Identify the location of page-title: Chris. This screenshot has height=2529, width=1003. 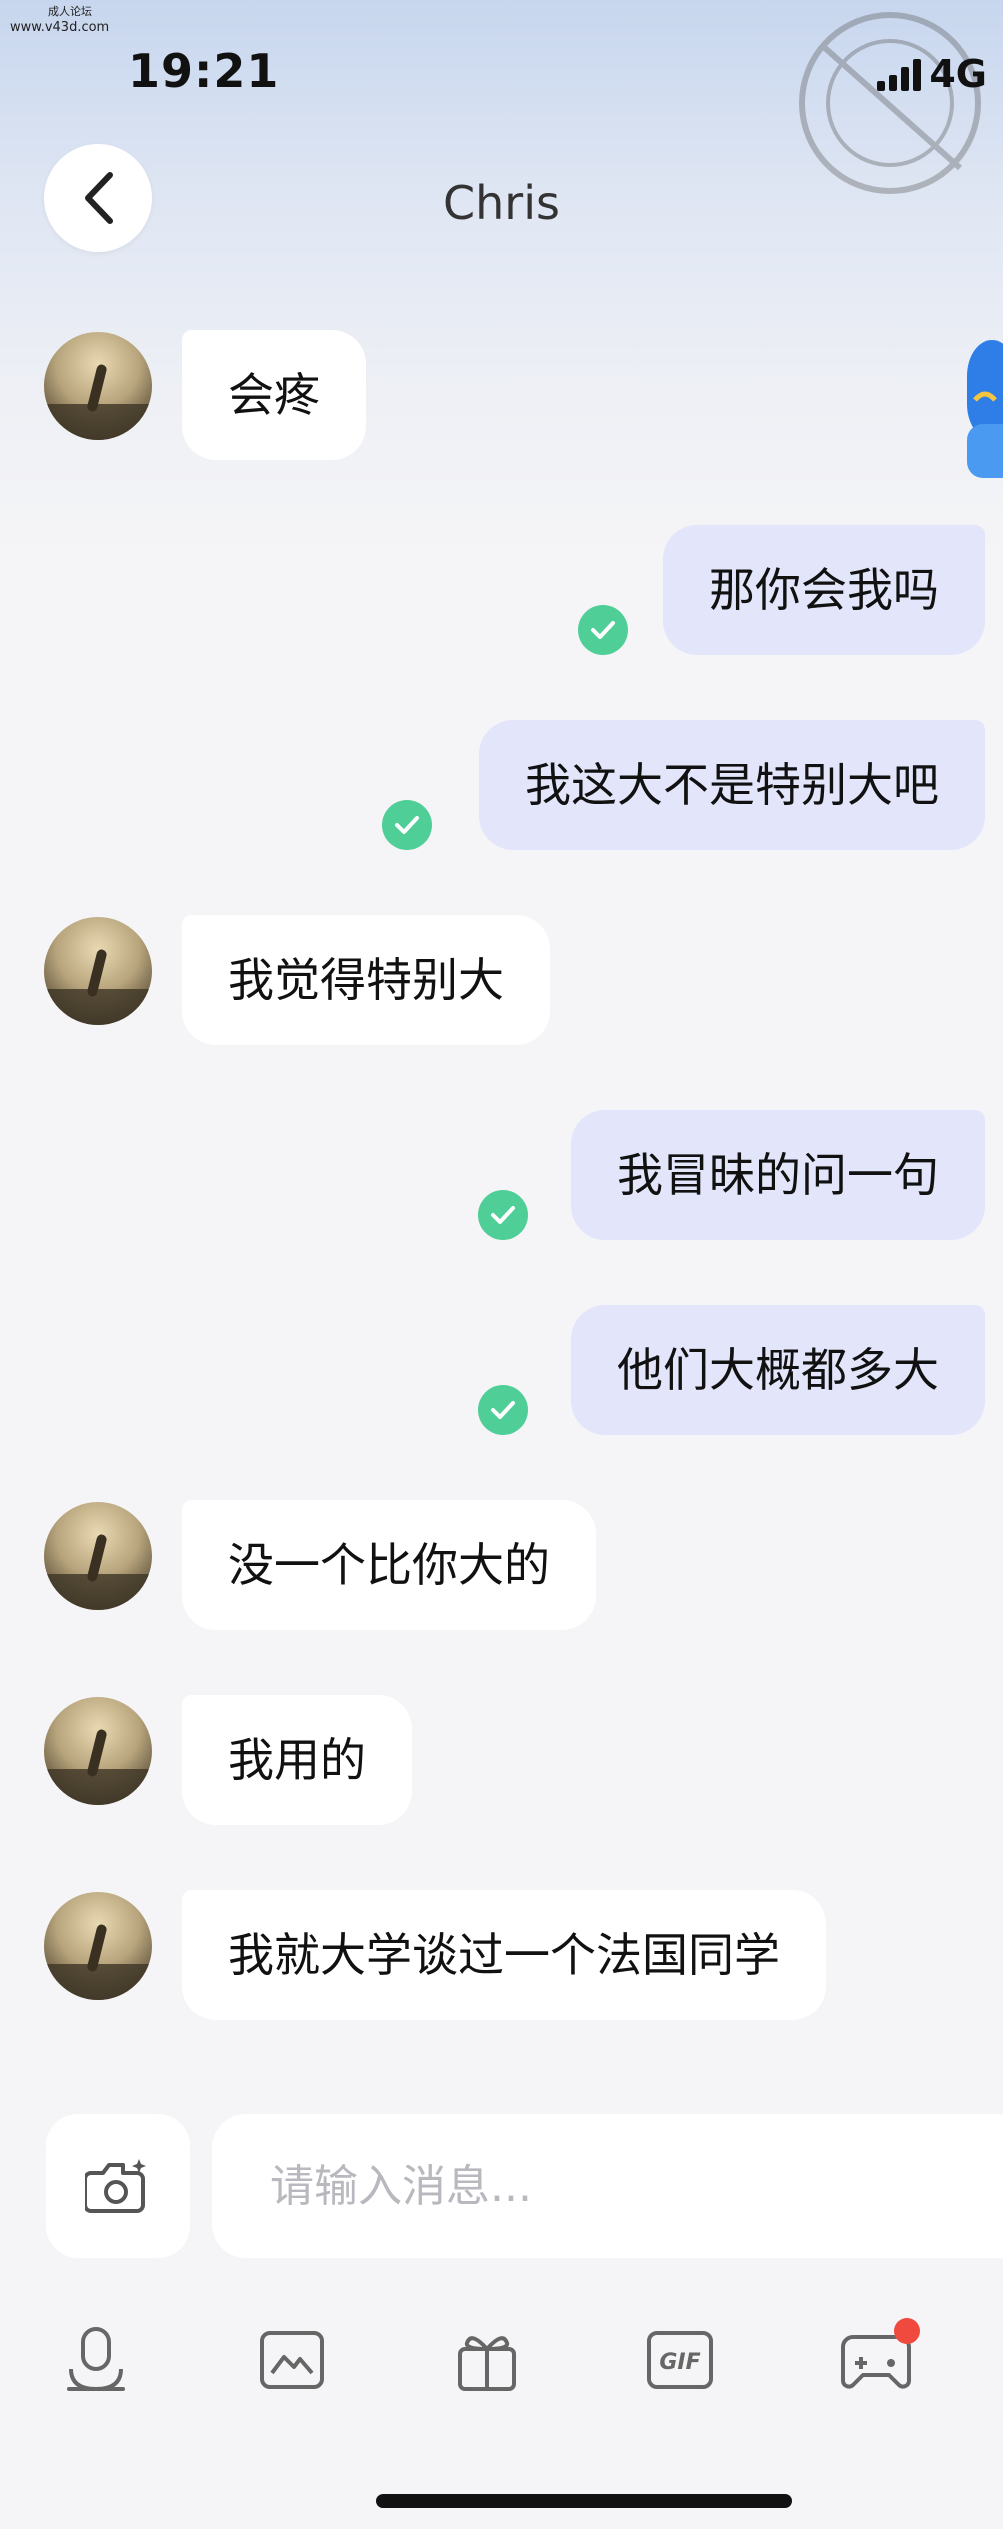
(501, 203).